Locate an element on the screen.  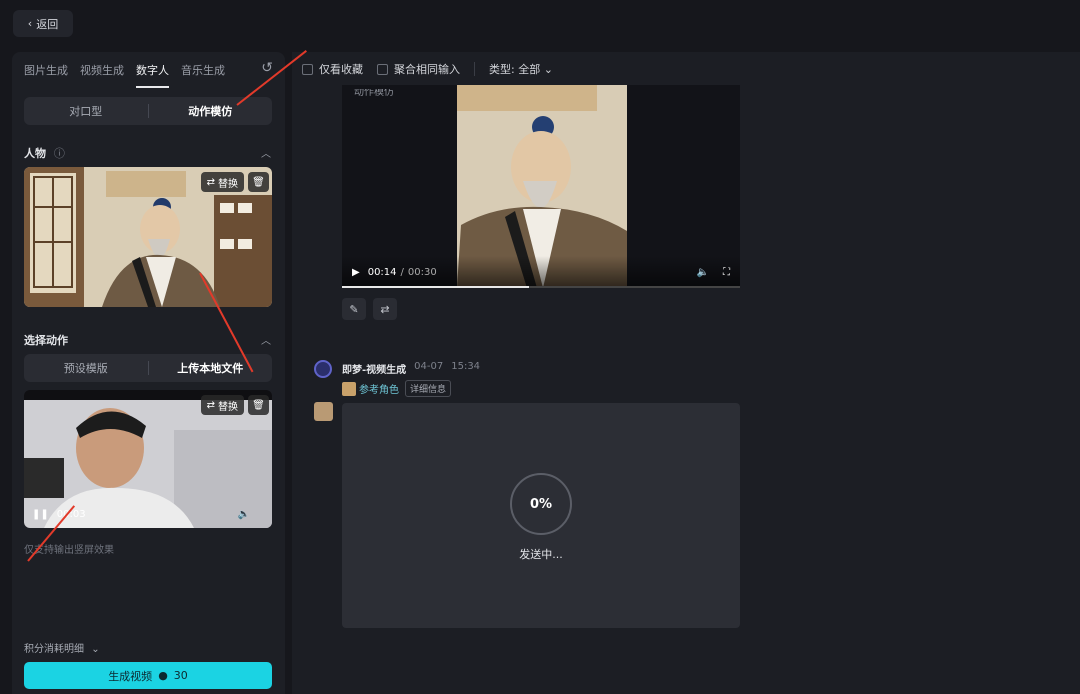
progress-track is located at coordinates (541, 287).